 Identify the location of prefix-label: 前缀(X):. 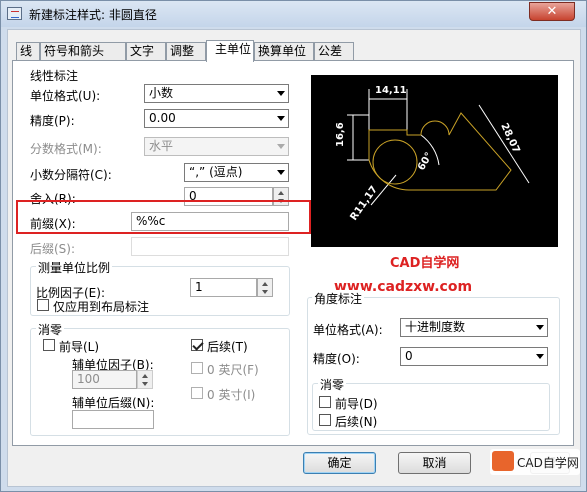
(53, 224).